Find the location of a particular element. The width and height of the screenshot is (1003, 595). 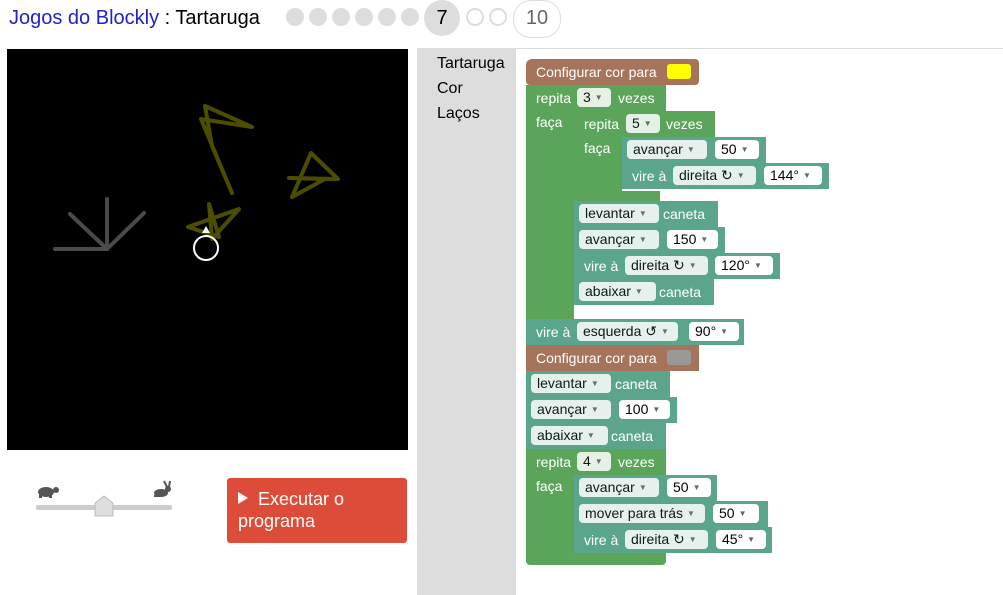

drawing-trail is located at coordinates (99, 224).